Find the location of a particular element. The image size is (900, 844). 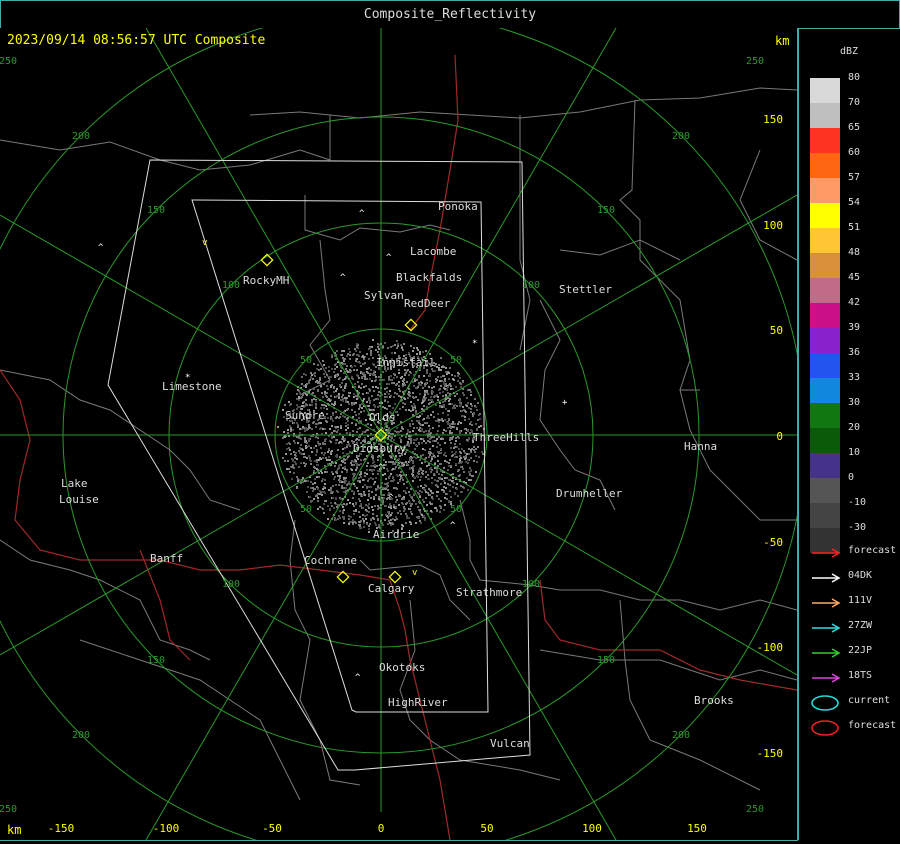

dbz-swatch-label: 51 is located at coordinates (854, 227).